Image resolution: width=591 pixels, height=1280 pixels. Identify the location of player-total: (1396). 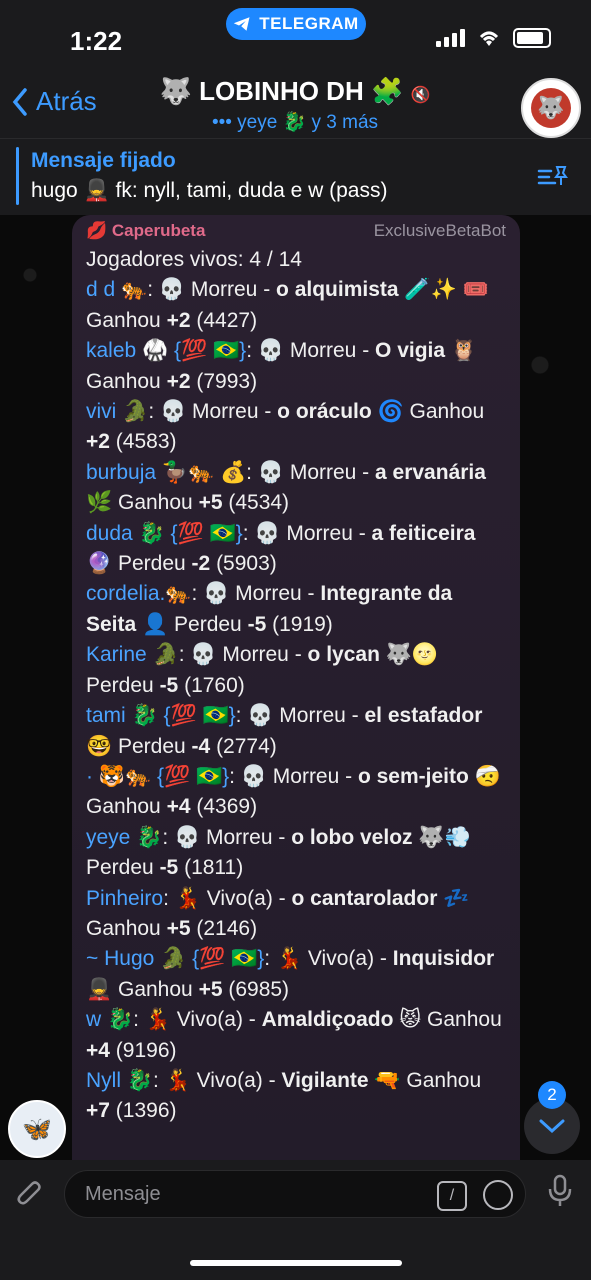
(143, 1111).